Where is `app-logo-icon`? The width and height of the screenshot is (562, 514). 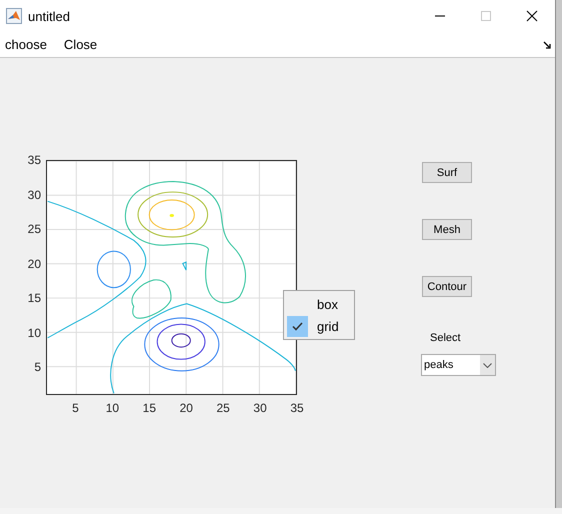
app-logo-icon is located at coordinates (14, 16).